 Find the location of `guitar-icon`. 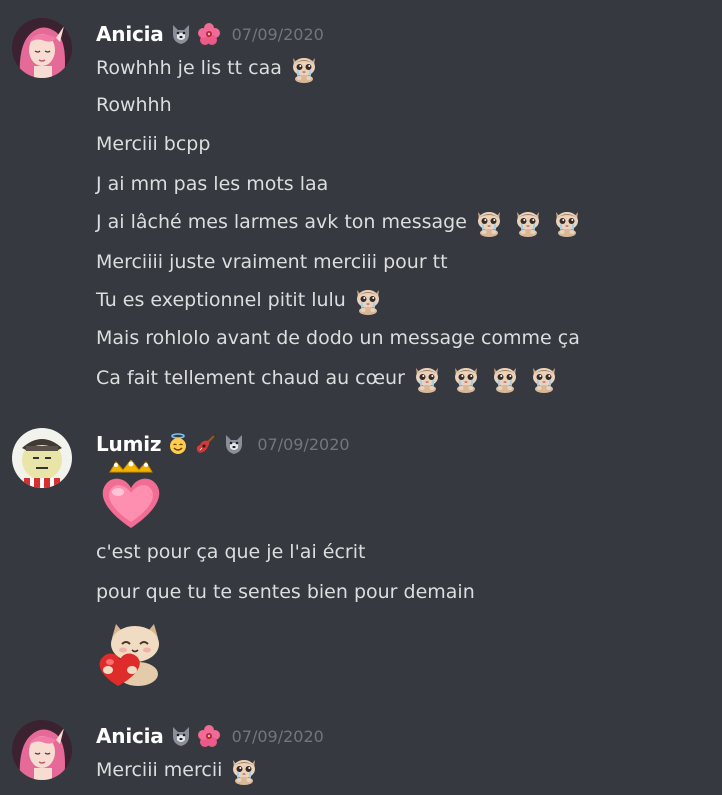

guitar-icon is located at coordinates (206, 444).